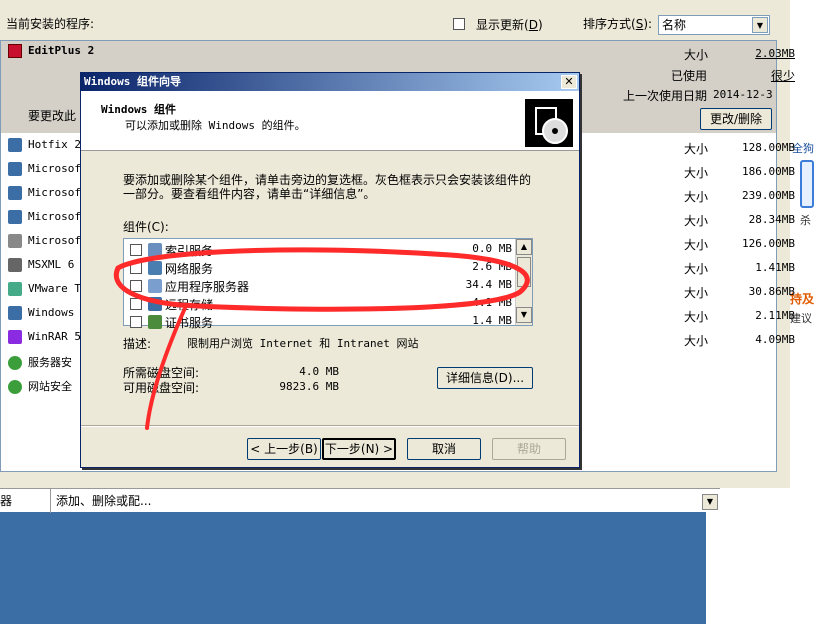  I want to click on cancel-button: 取消, so click(444, 449).